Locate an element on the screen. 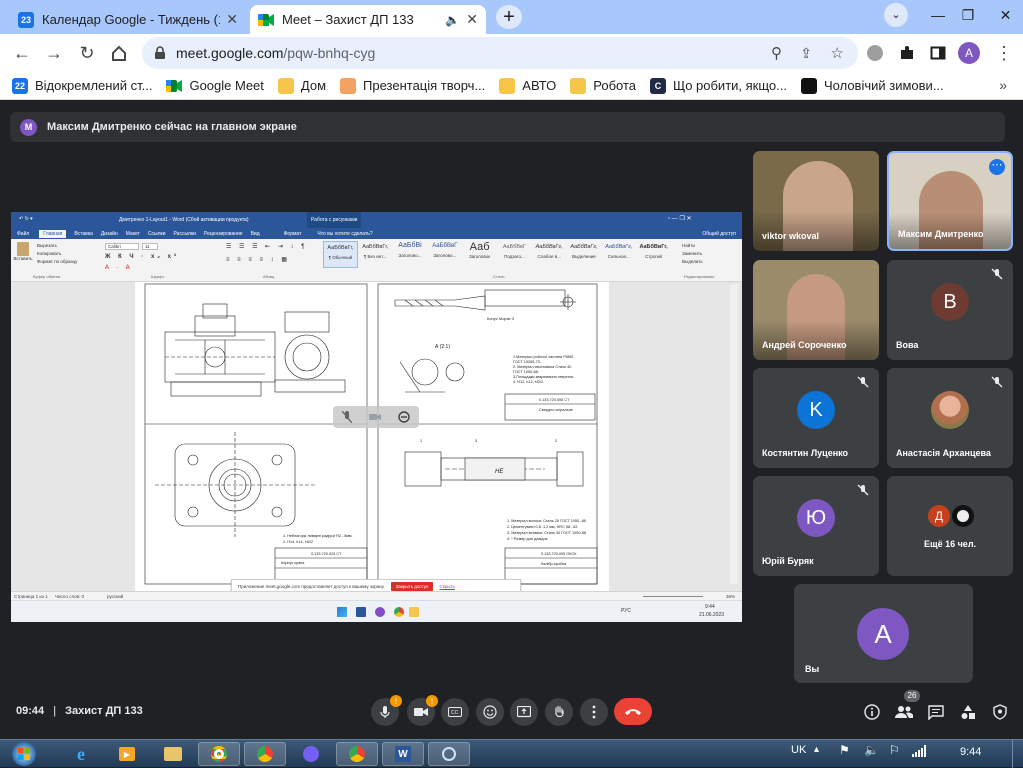  mic-off-icon is located at coordinates (346, 417).